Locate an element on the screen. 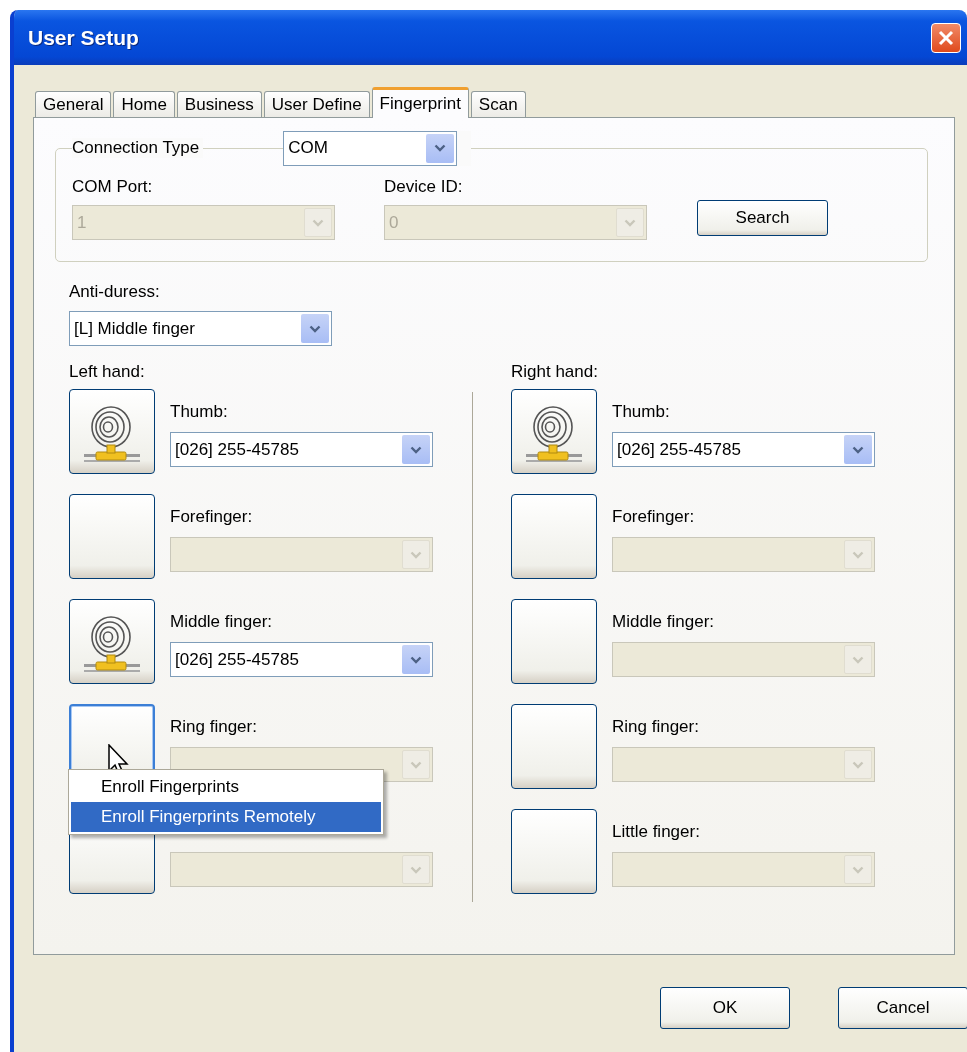  finger-label: Little finger: is located at coordinates (656, 832).